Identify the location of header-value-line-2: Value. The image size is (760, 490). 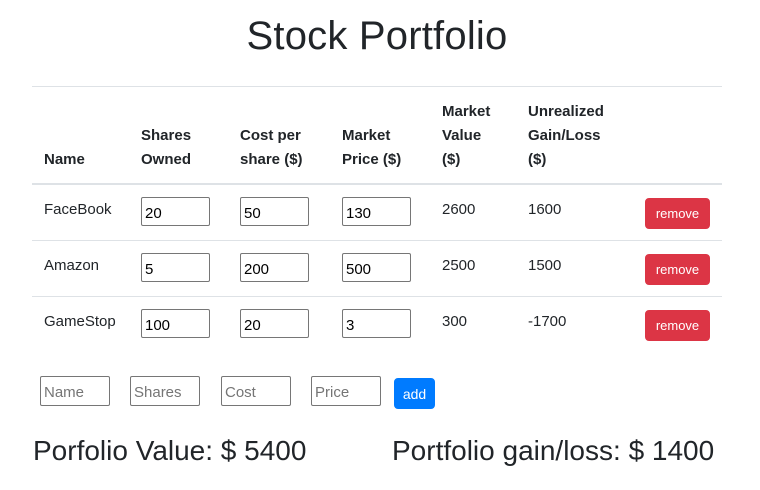
(462, 135).